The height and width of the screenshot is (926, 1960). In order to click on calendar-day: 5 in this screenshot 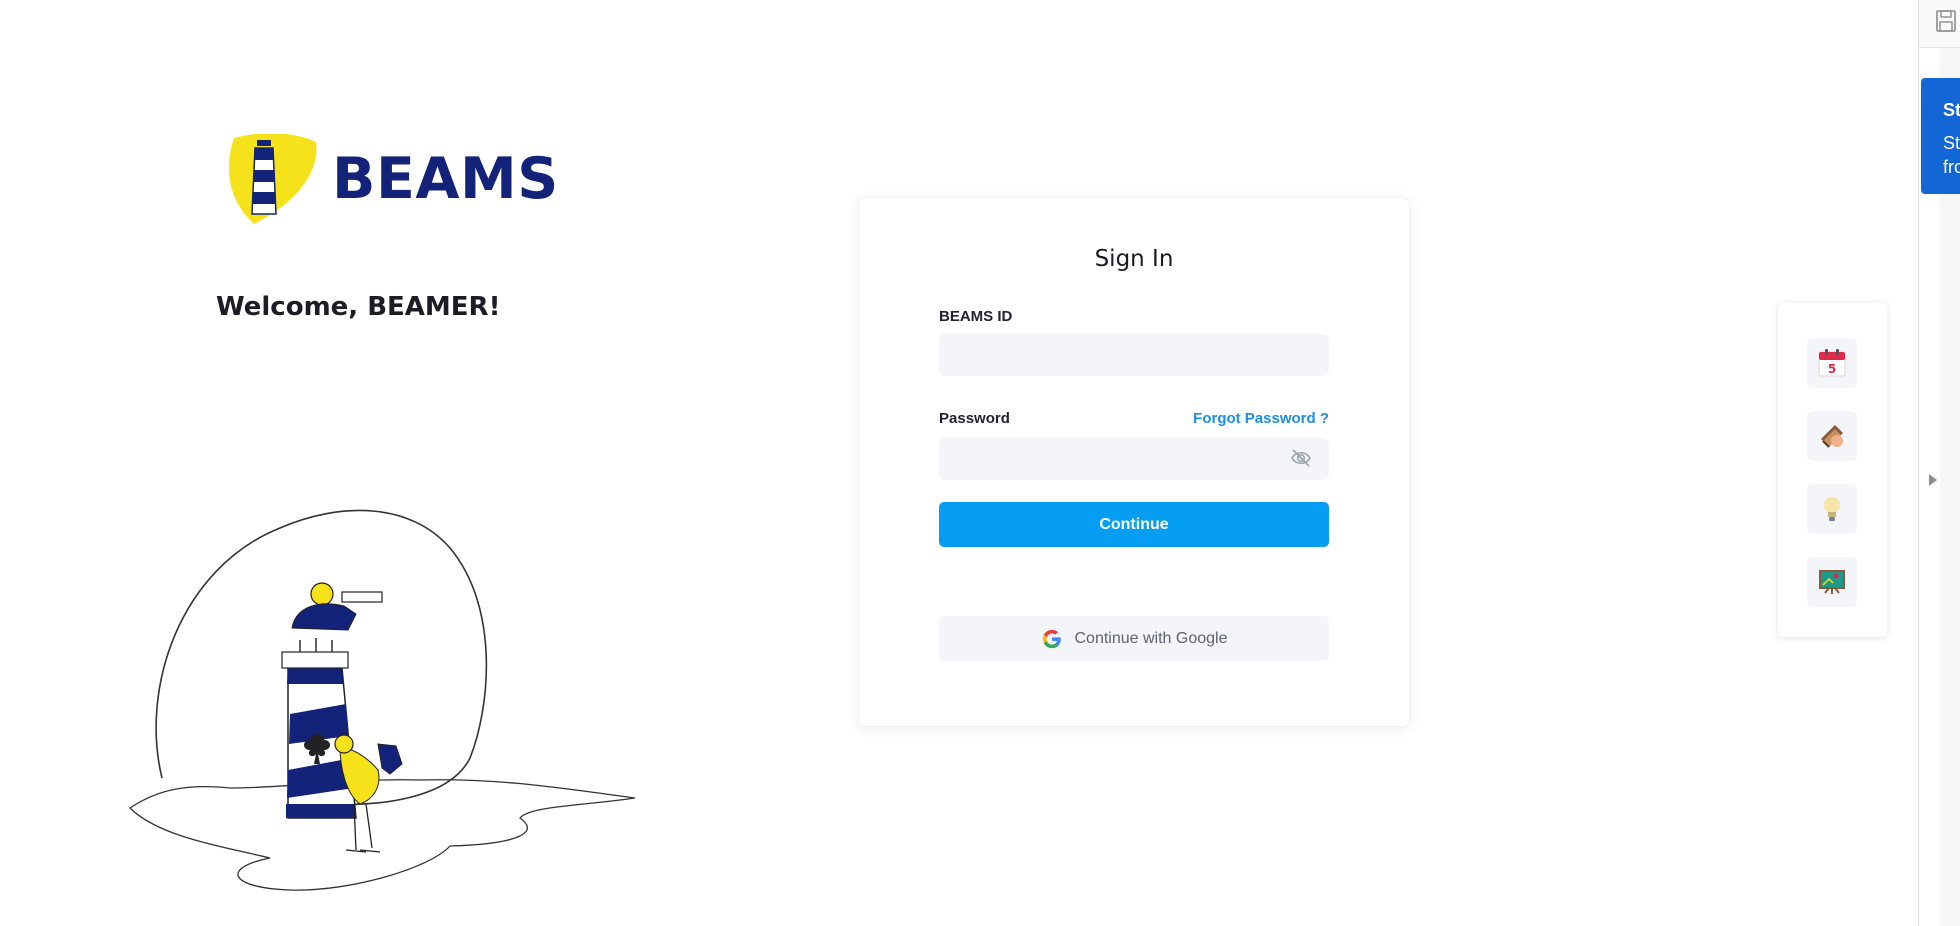, I will do `click(1832, 369)`.